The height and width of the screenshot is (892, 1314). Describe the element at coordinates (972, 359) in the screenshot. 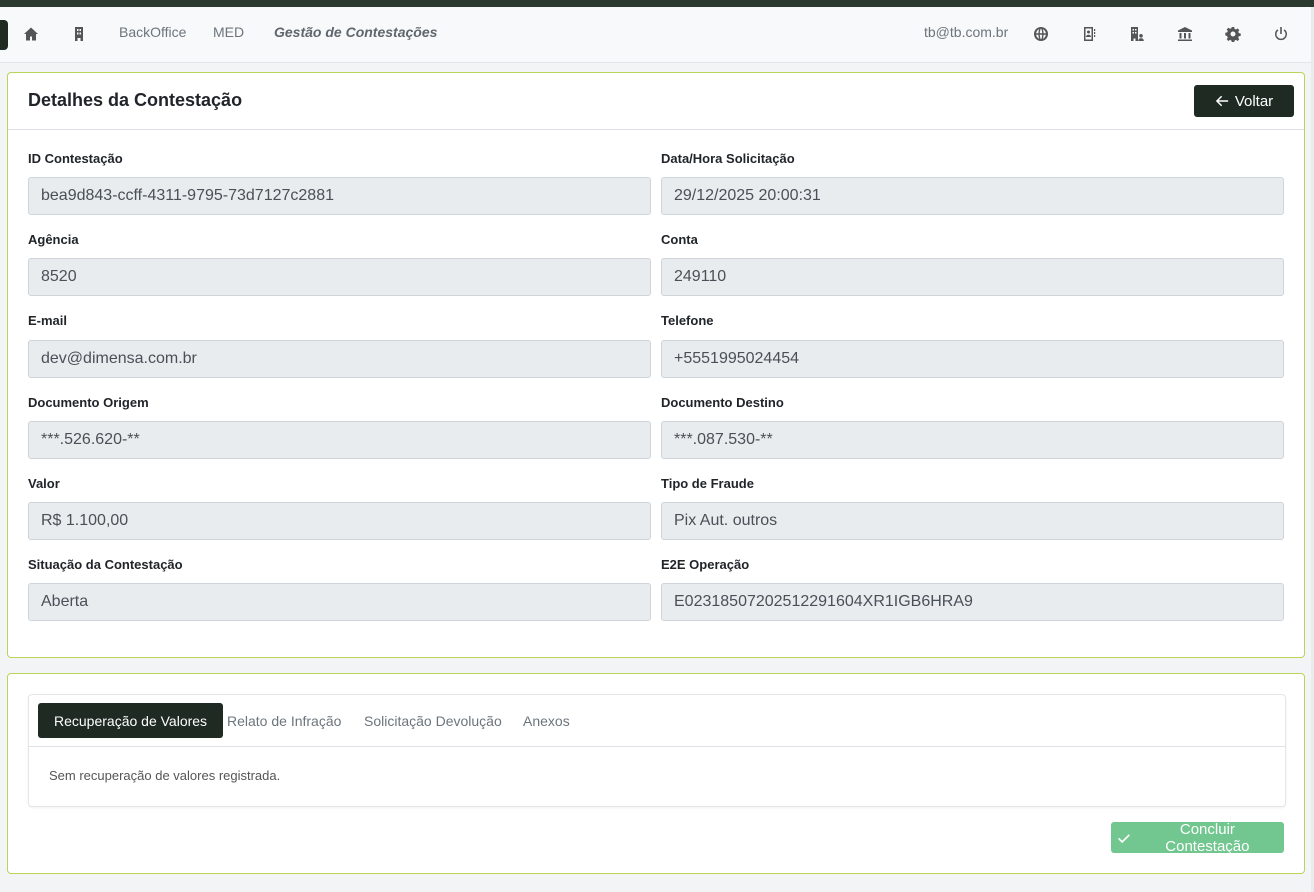

I see `field-telefone: +5551995024454` at that location.